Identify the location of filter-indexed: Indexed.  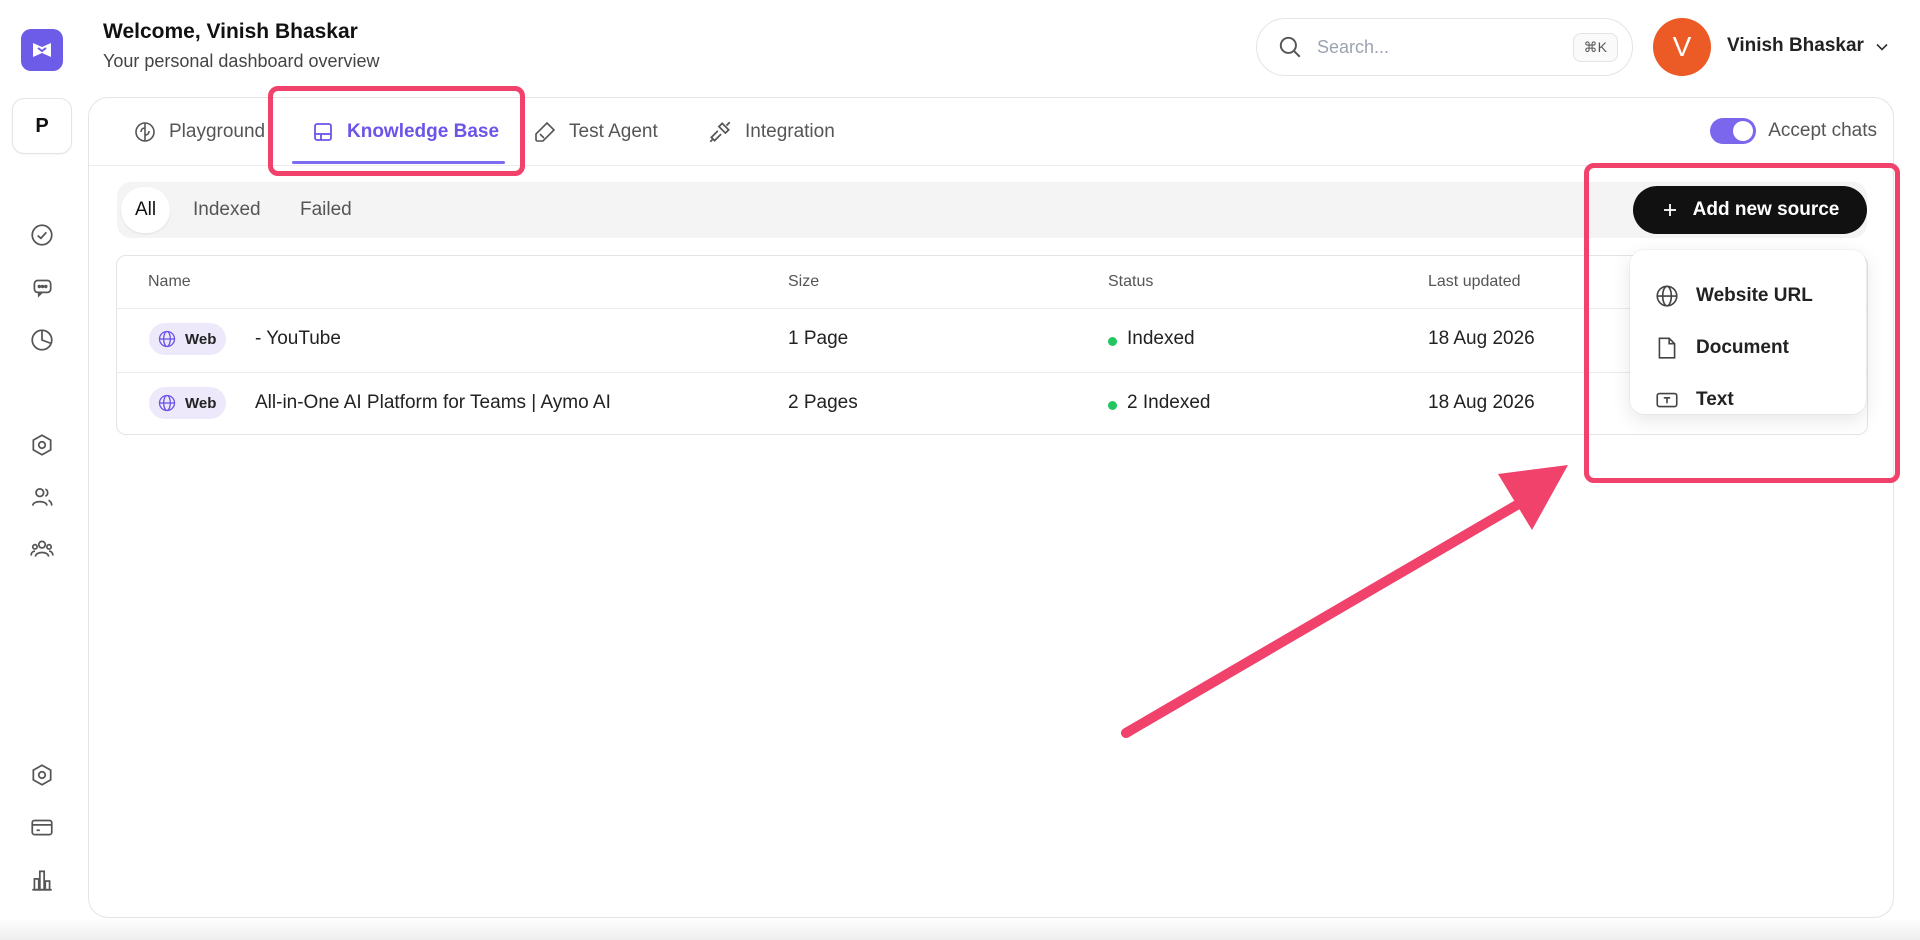
(227, 210).